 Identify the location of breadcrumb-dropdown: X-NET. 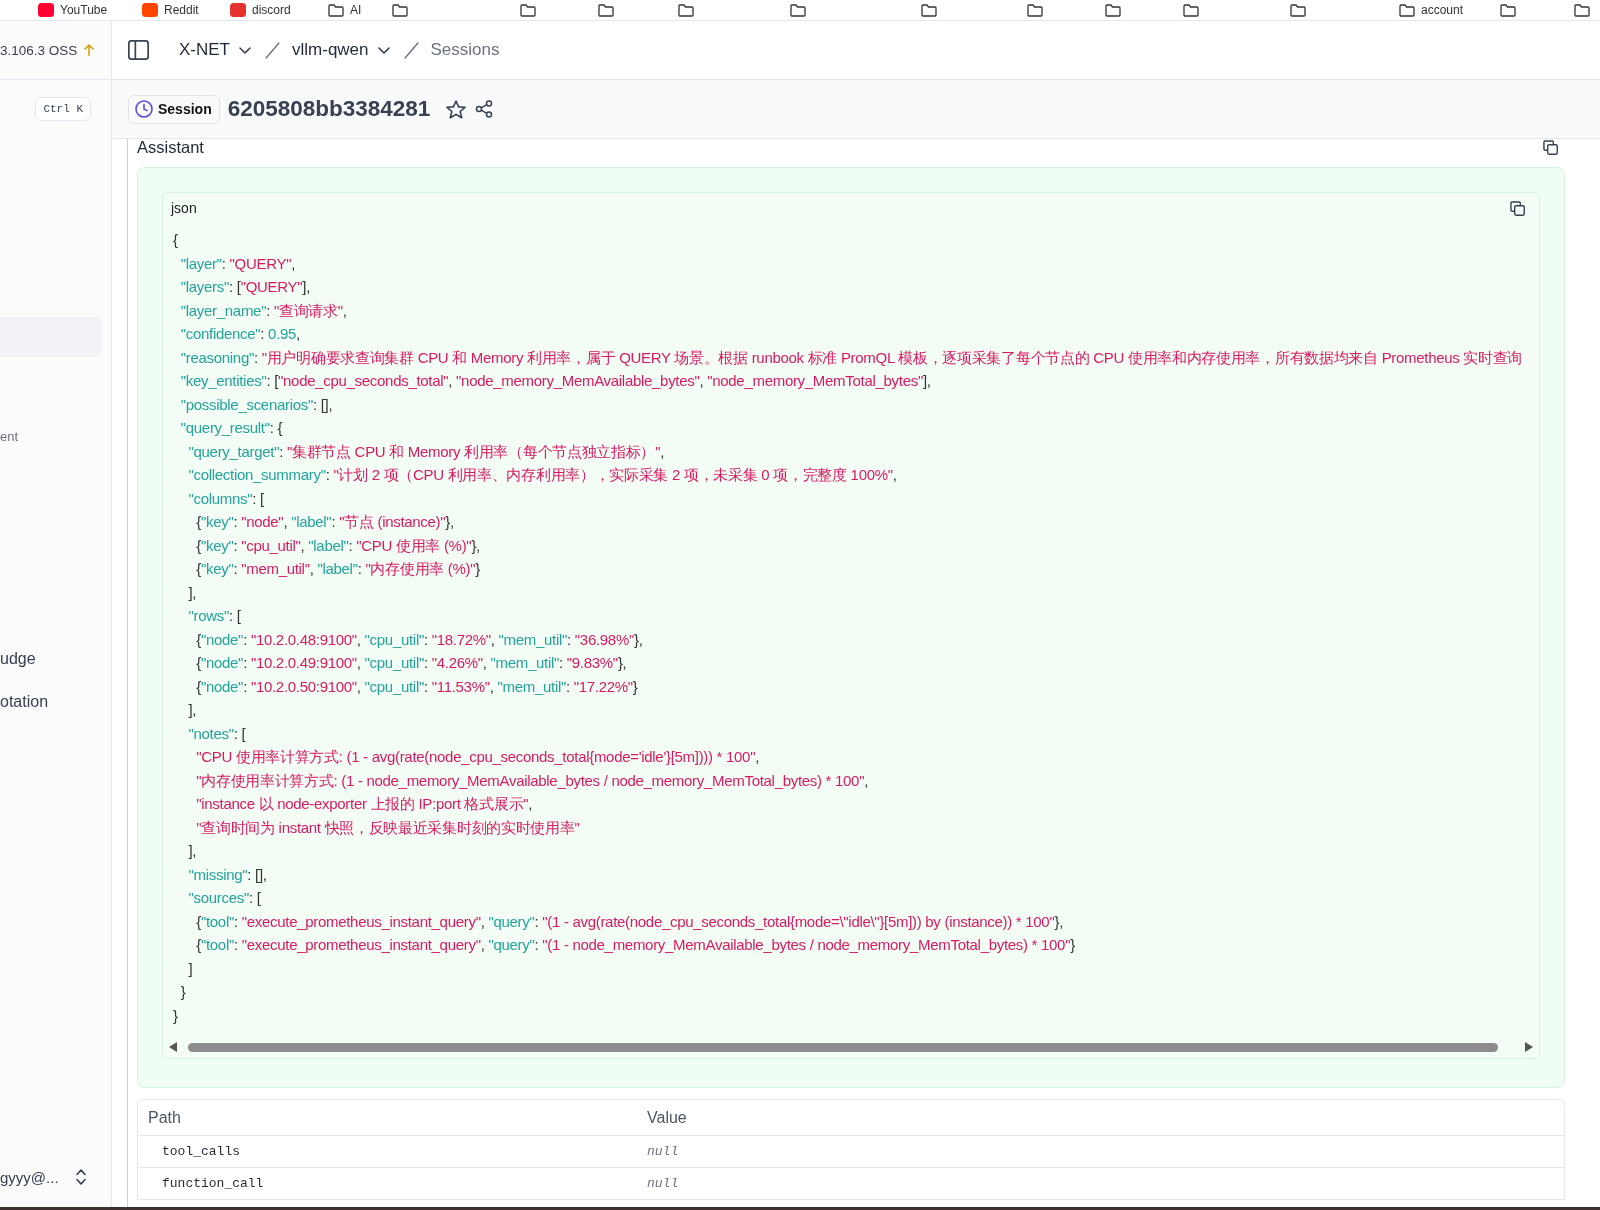
(215, 50).